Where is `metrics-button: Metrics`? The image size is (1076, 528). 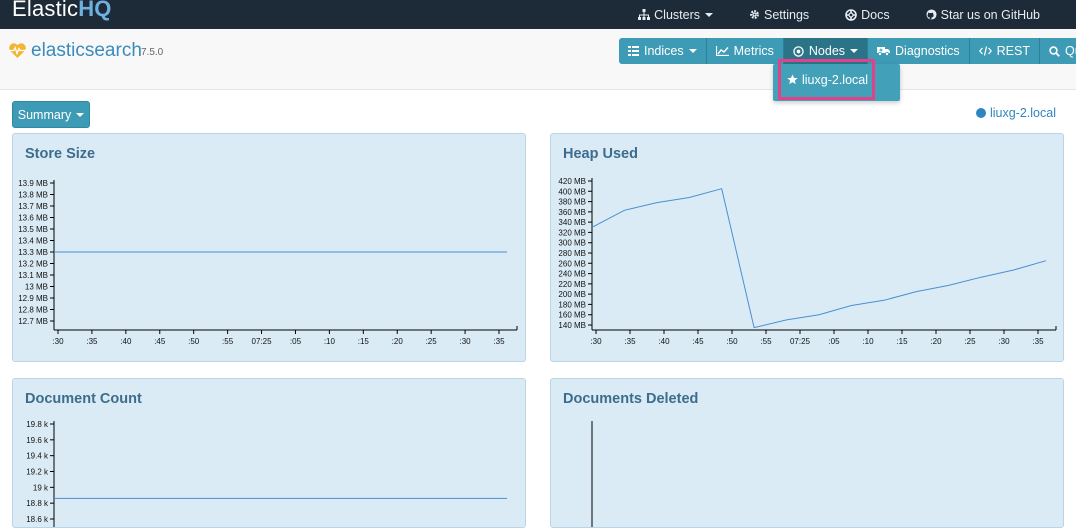 metrics-button: Metrics is located at coordinates (745, 51).